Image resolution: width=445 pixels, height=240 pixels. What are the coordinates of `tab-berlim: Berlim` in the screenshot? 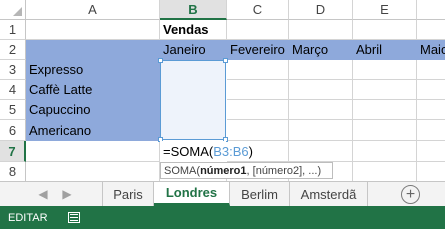 It's located at (260, 194).